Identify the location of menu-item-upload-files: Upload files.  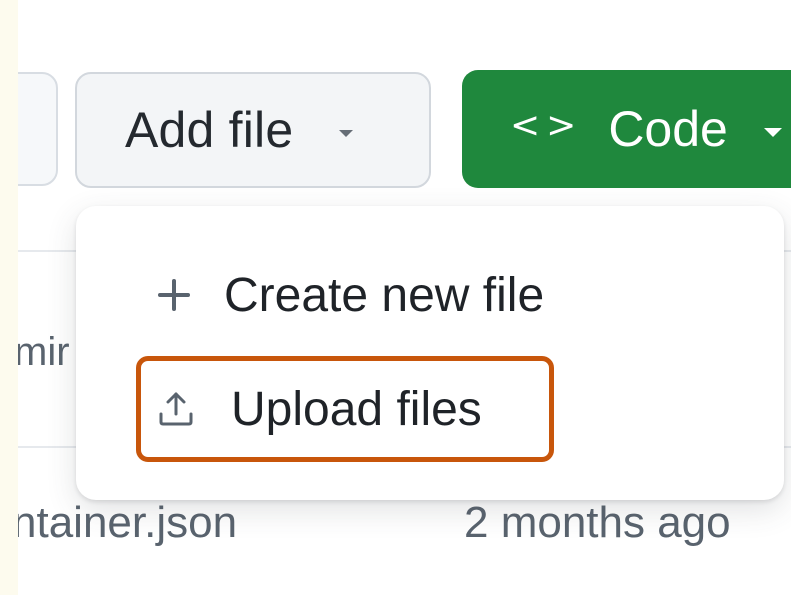
(345, 409).